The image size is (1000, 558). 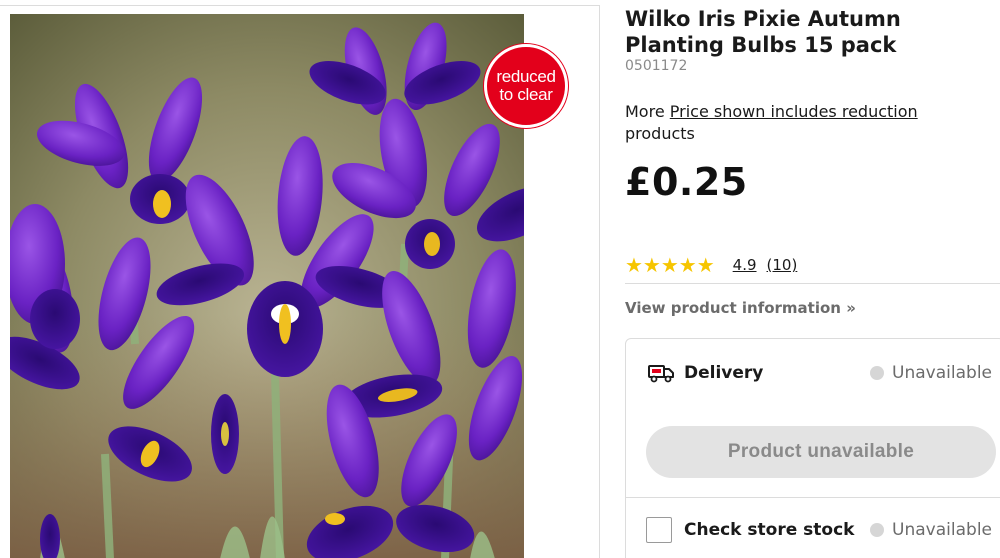 I want to click on product-sku: 0501172, so click(x=656, y=66).